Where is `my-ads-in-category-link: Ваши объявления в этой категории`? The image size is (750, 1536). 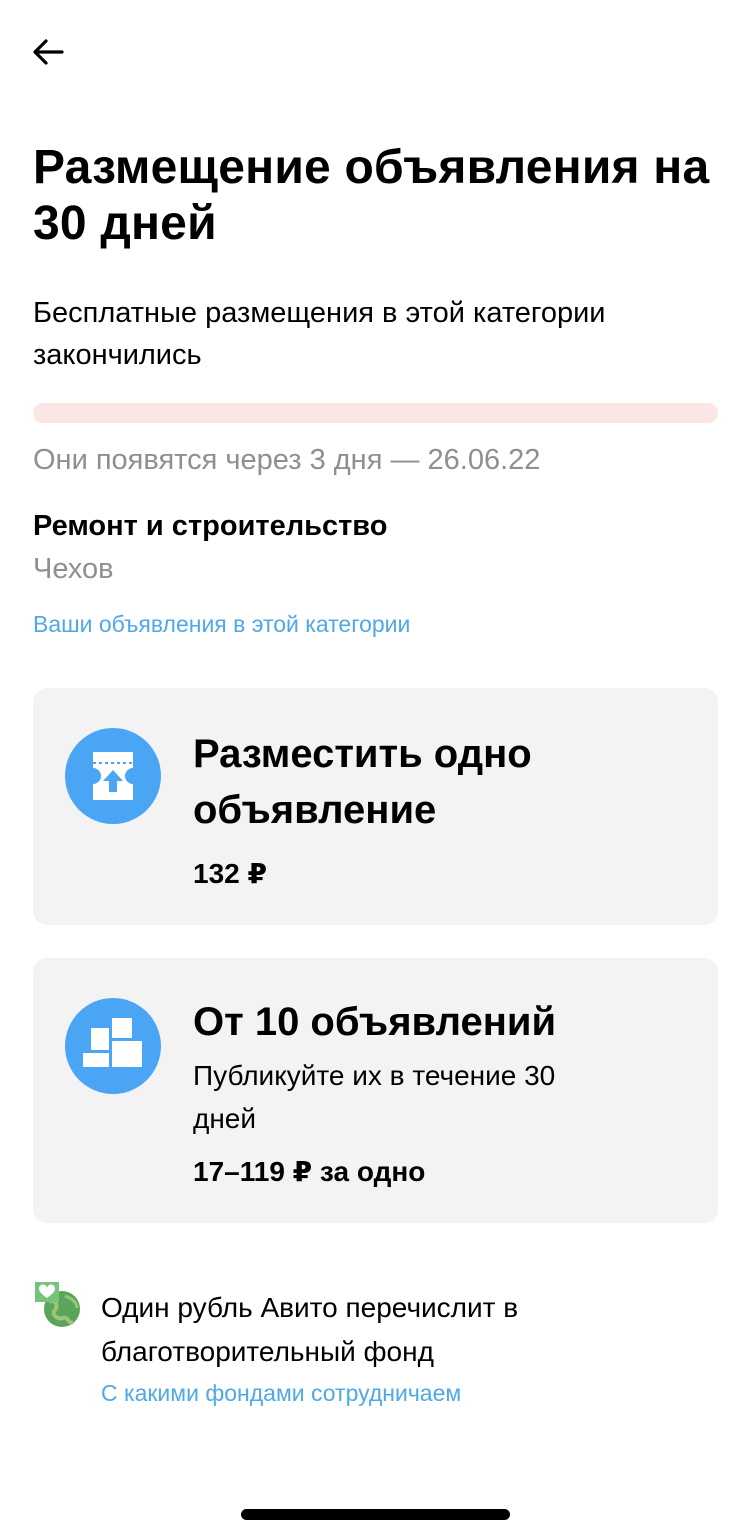
my-ads-in-category-link: Ваши объявления в этой категории is located at coordinates (221, 624).